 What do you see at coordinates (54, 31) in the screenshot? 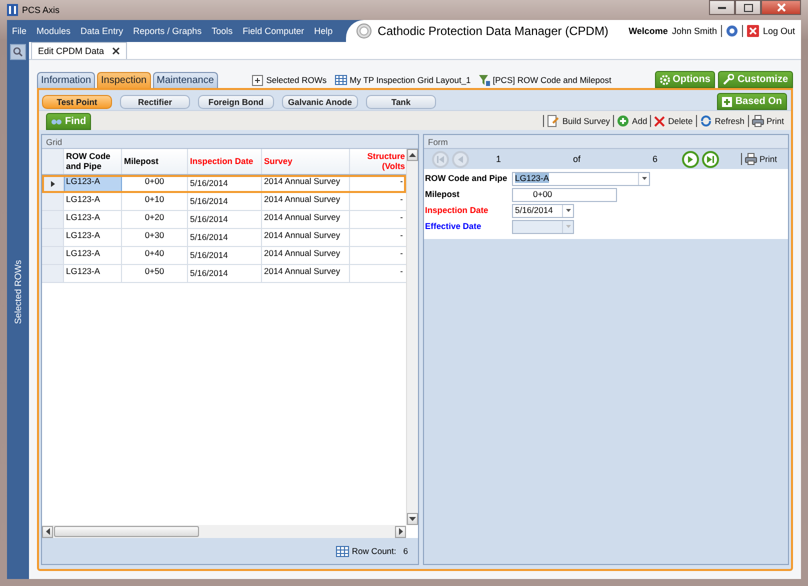
I see `menu-item: Modules` at bounding box center [54, 31].